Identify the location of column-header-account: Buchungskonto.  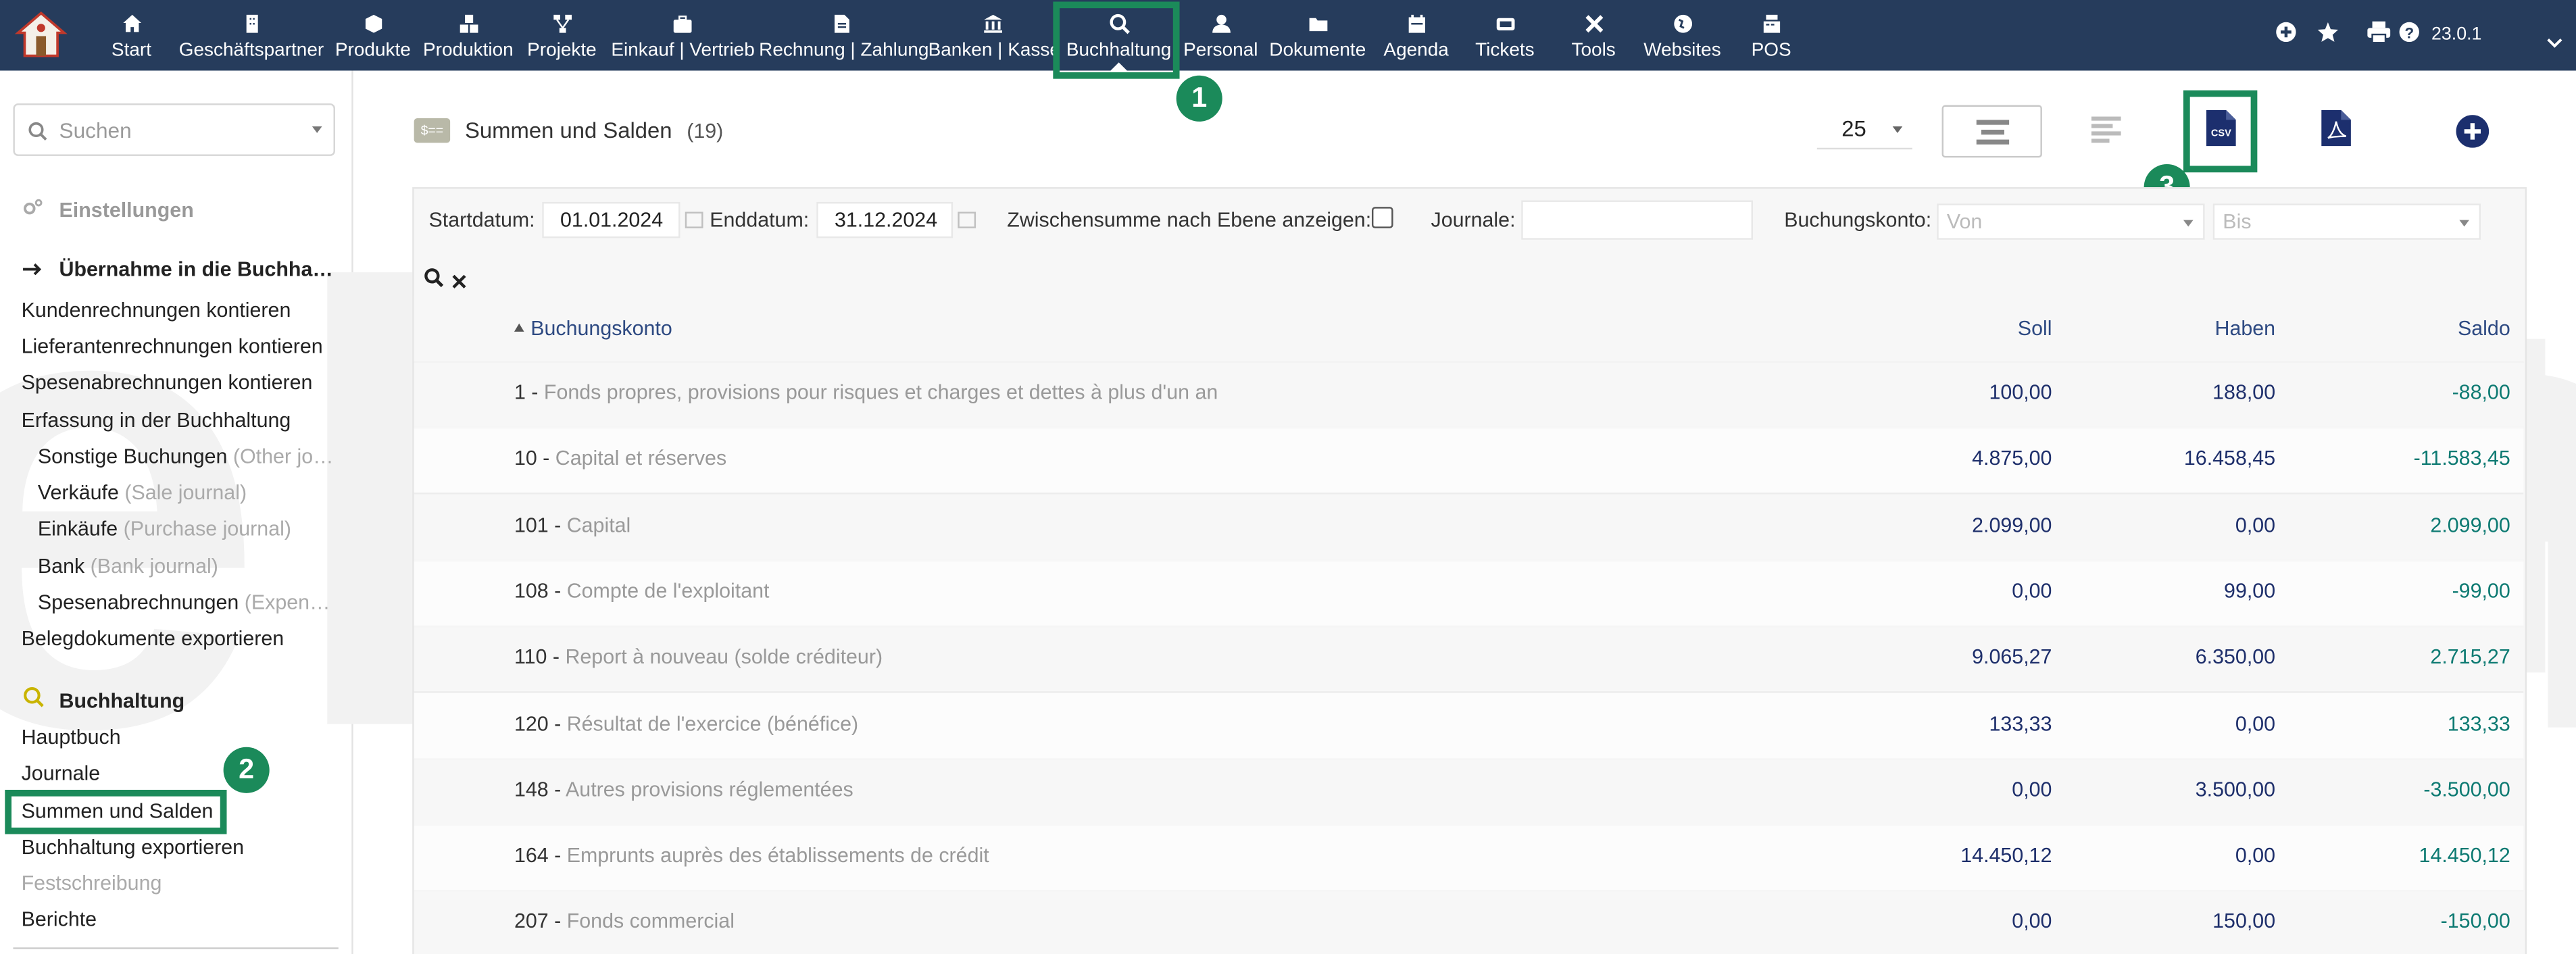
(593, 328).